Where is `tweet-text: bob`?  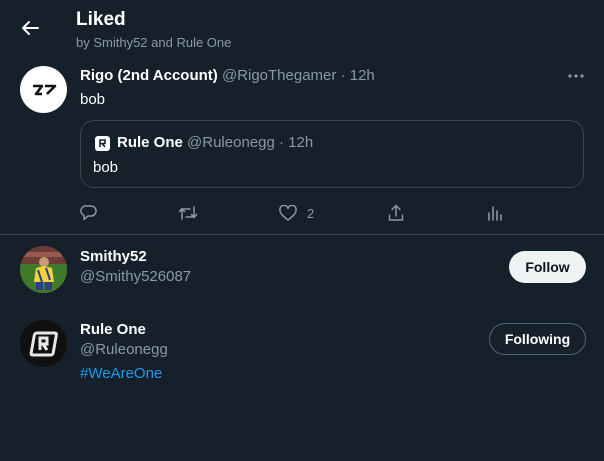 tweet-text: bob is located at coordinates (93, 99).